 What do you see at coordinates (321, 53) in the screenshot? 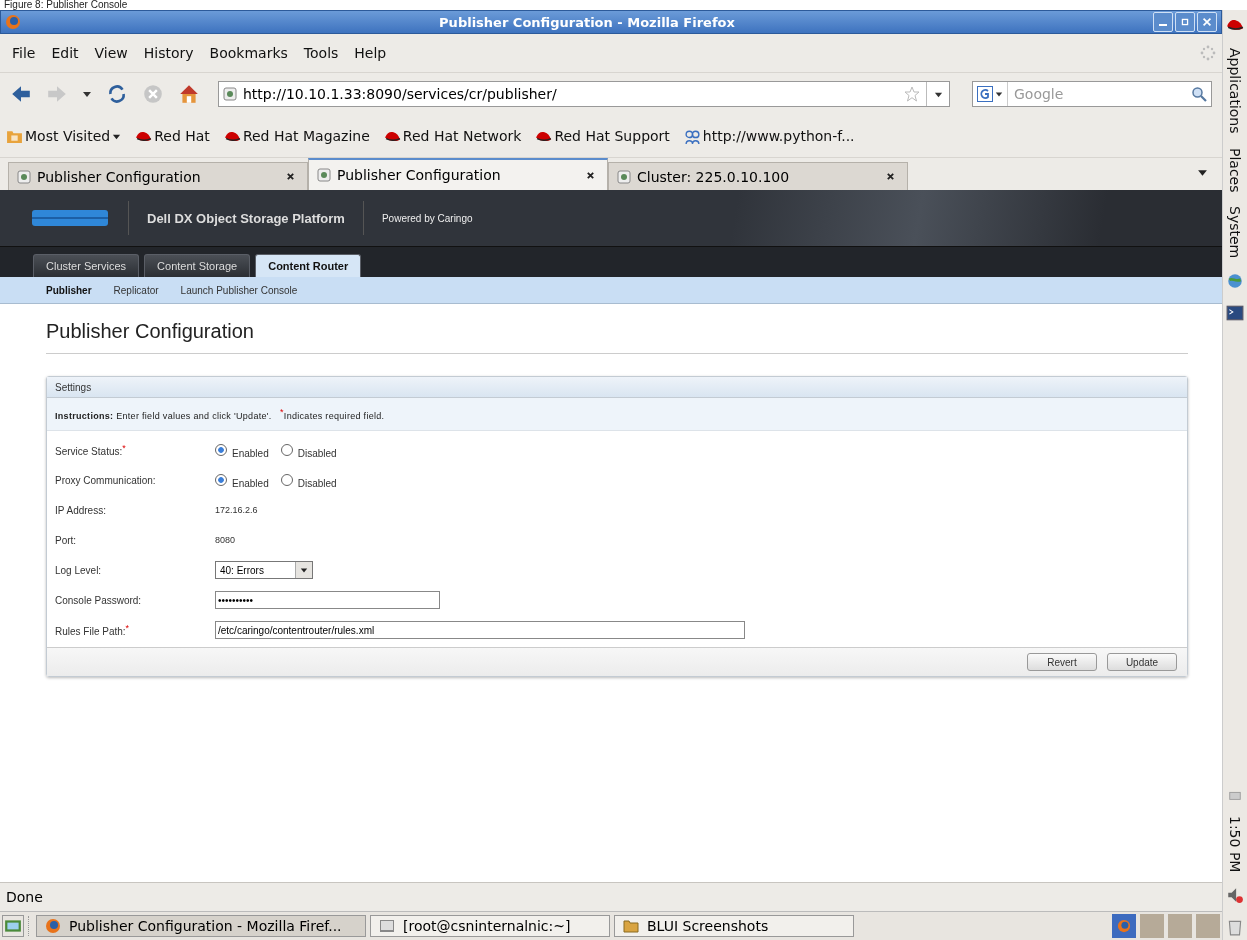
I see `menu-item: Tools` at bounding box center [321, 53].